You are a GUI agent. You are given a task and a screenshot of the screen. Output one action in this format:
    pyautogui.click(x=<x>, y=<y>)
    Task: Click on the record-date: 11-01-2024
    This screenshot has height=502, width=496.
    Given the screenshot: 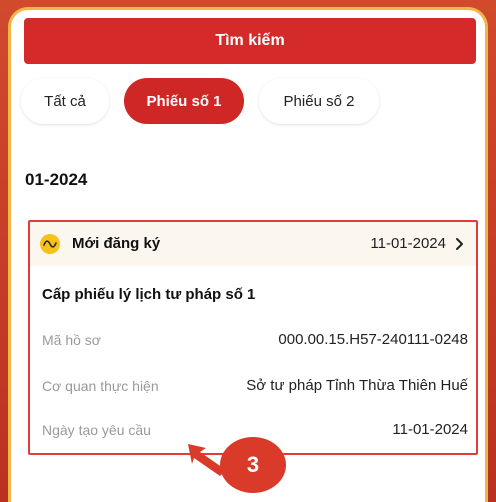 What is the action you would take?
    pyautogui.click(x=408, y=243)
    